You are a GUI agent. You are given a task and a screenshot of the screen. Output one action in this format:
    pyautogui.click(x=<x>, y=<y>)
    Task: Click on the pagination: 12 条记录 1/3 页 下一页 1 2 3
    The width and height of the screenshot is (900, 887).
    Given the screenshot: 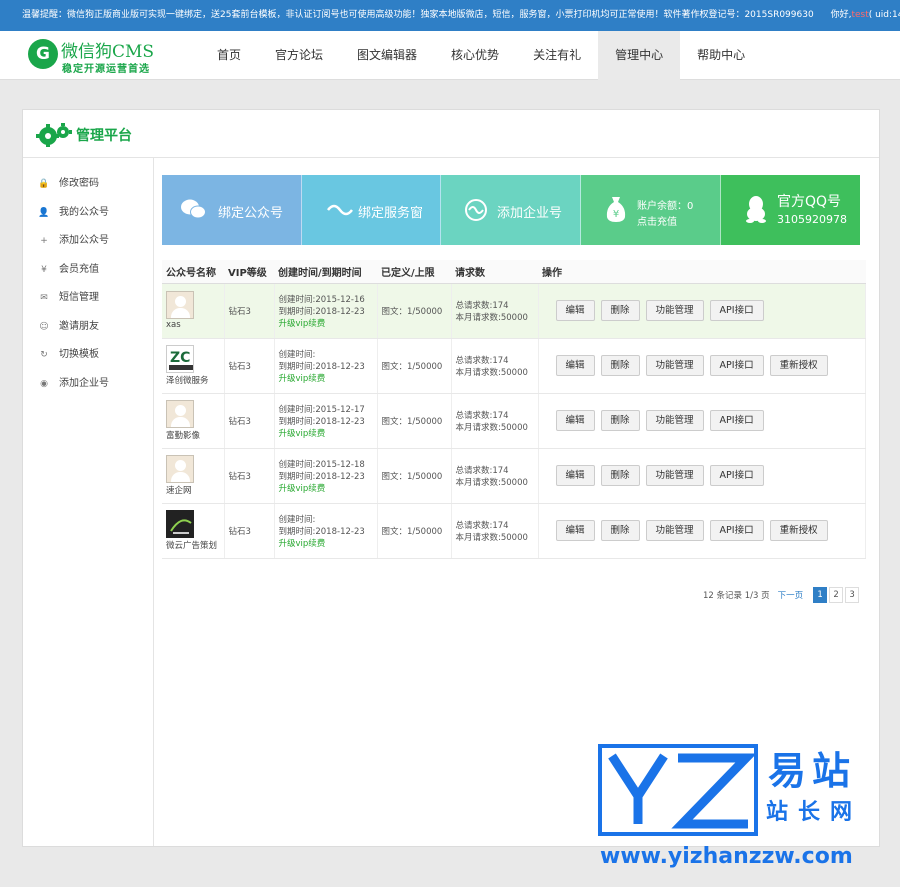 What is the action you would take?
    pyautogui.click(x=781, y=595)
    